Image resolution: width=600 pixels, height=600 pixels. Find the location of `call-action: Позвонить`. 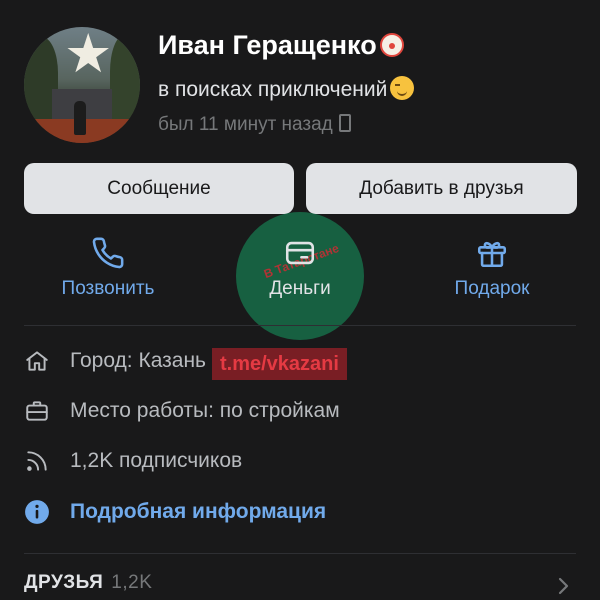

call-action: Позвонить is located at coordinates (108, 268).